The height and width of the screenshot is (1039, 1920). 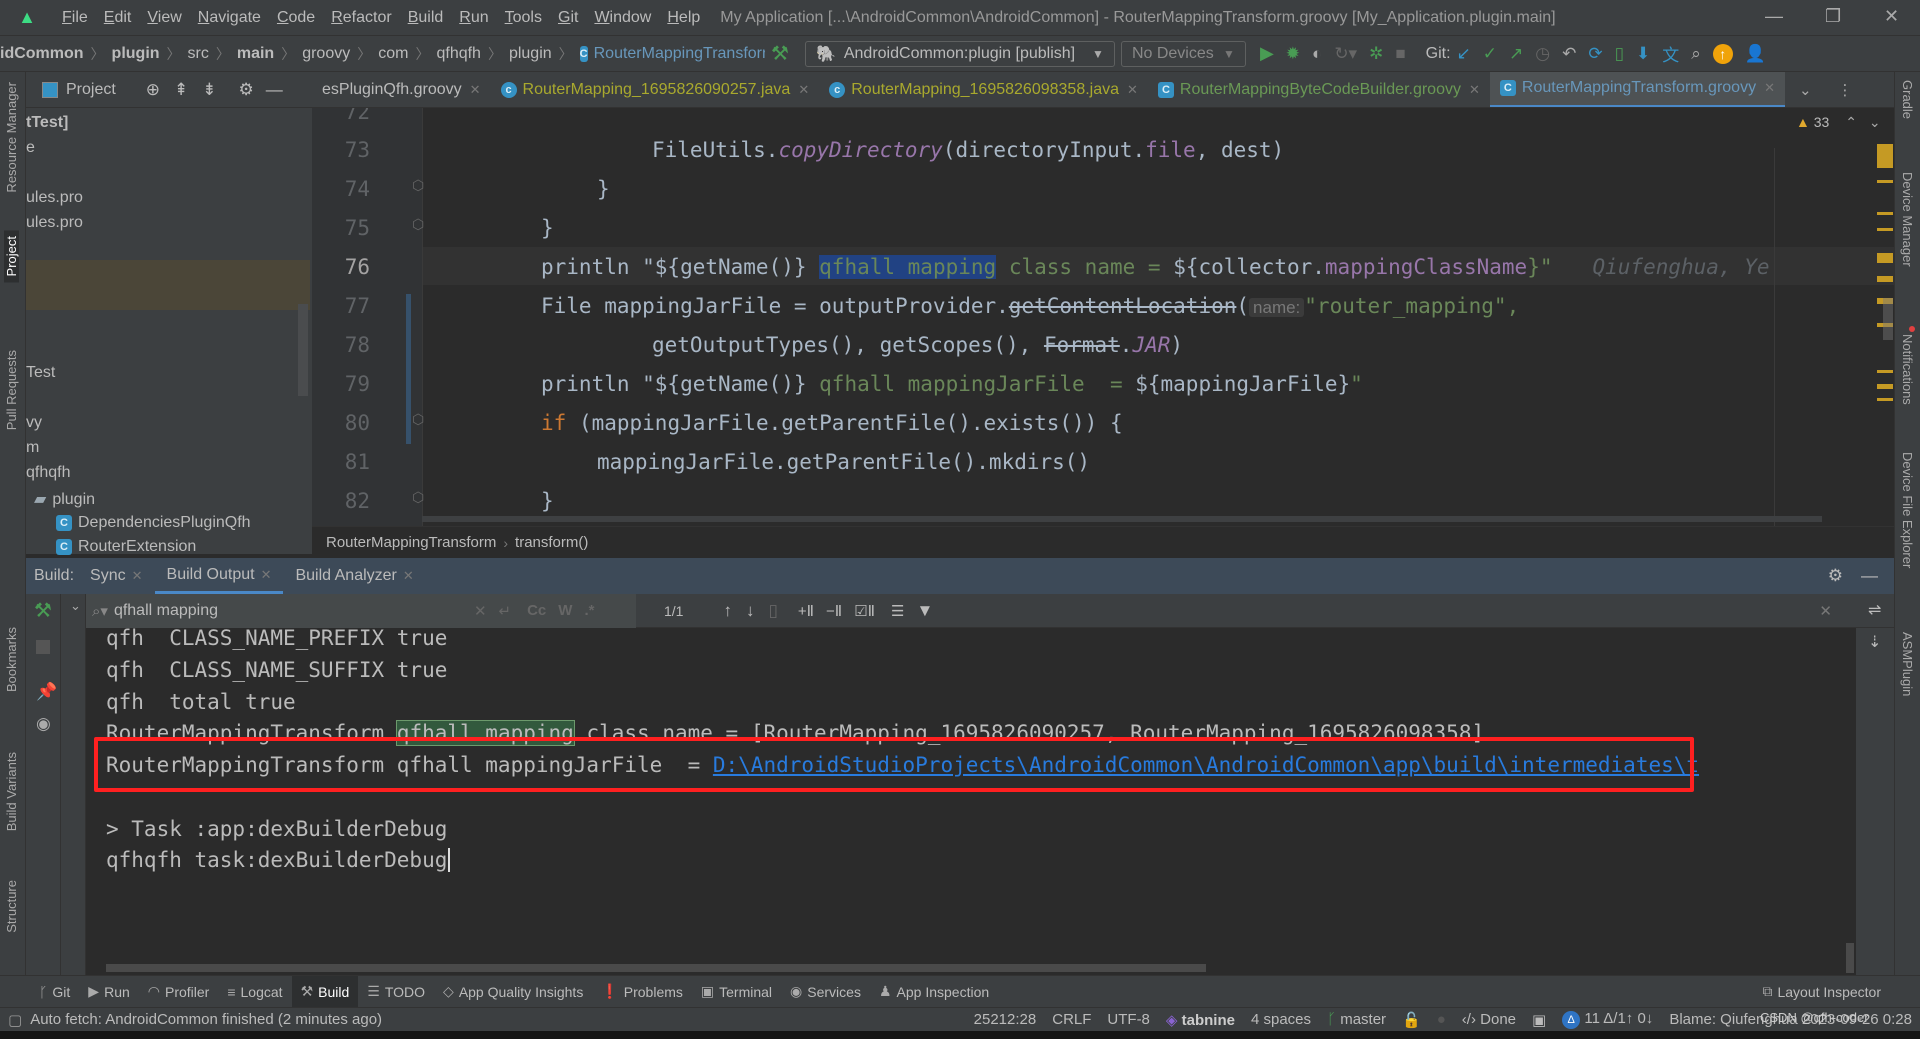 I want to click on breadcrumb-item: idCommon, so click(x=42, y=54).